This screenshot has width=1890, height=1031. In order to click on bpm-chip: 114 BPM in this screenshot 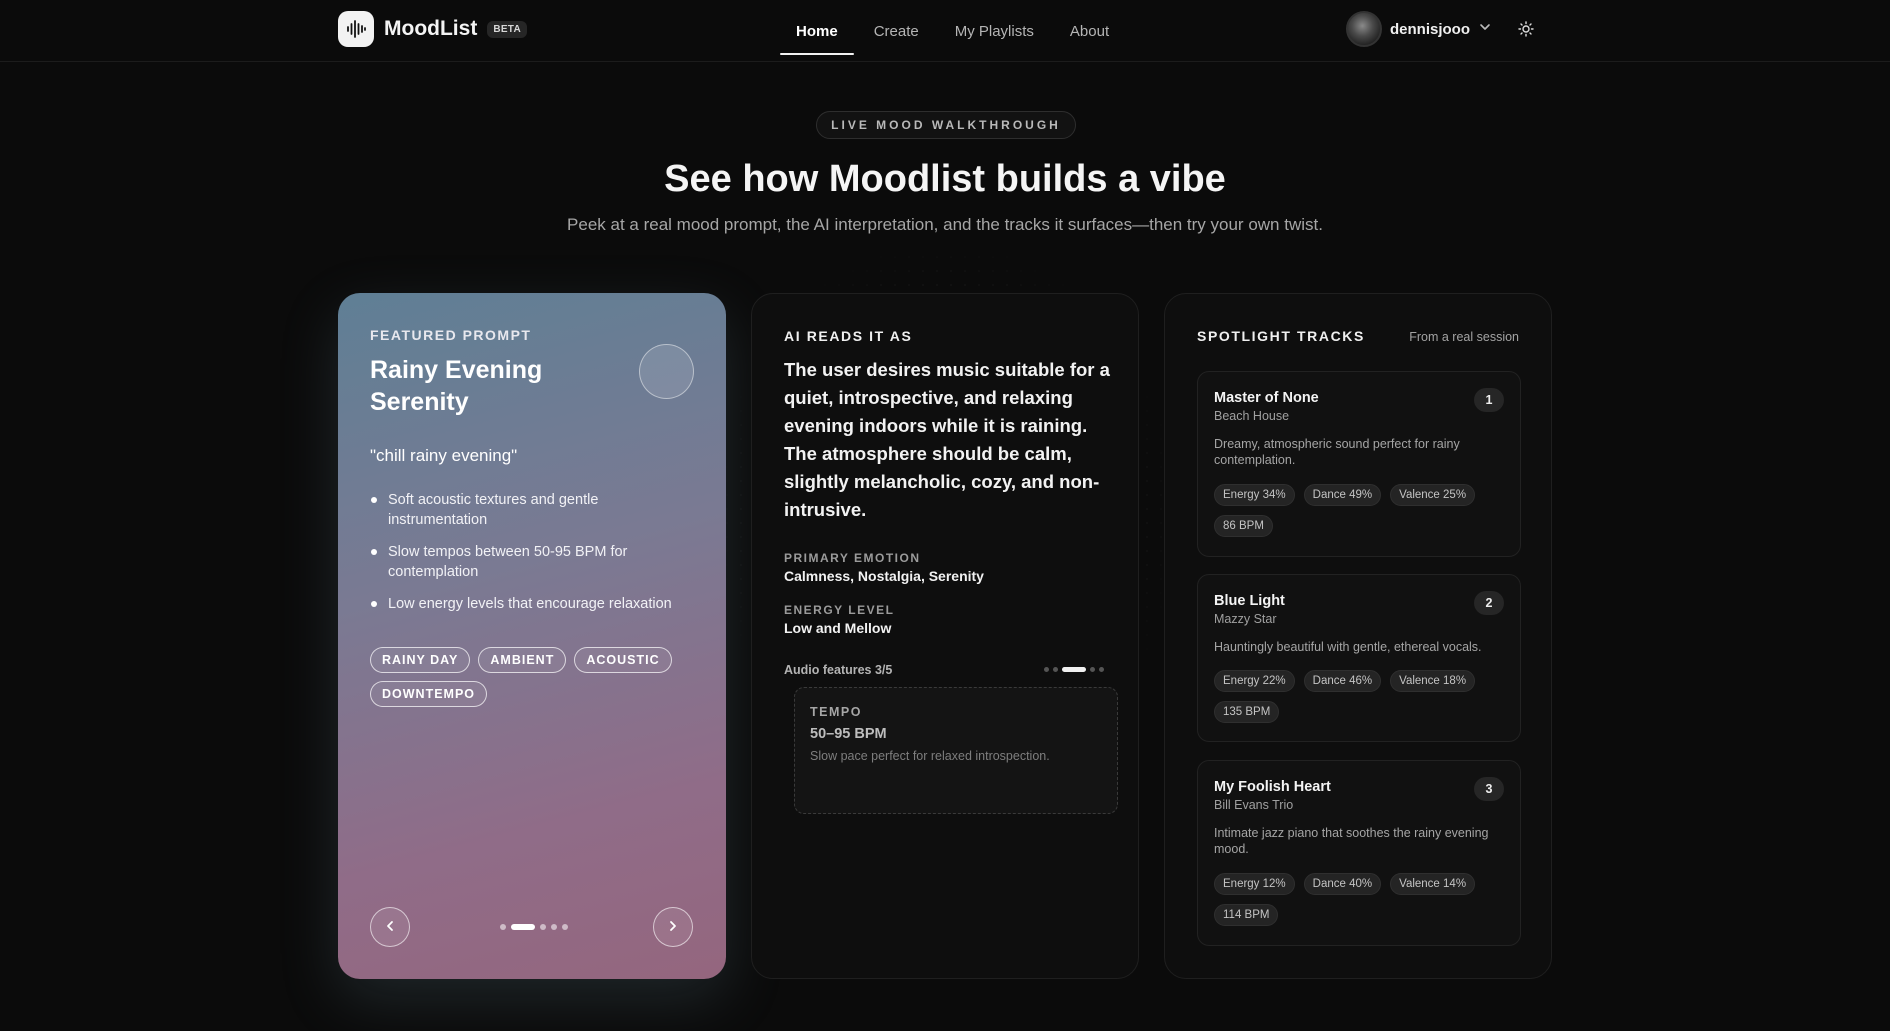, I will do `click(1246, 915)`.